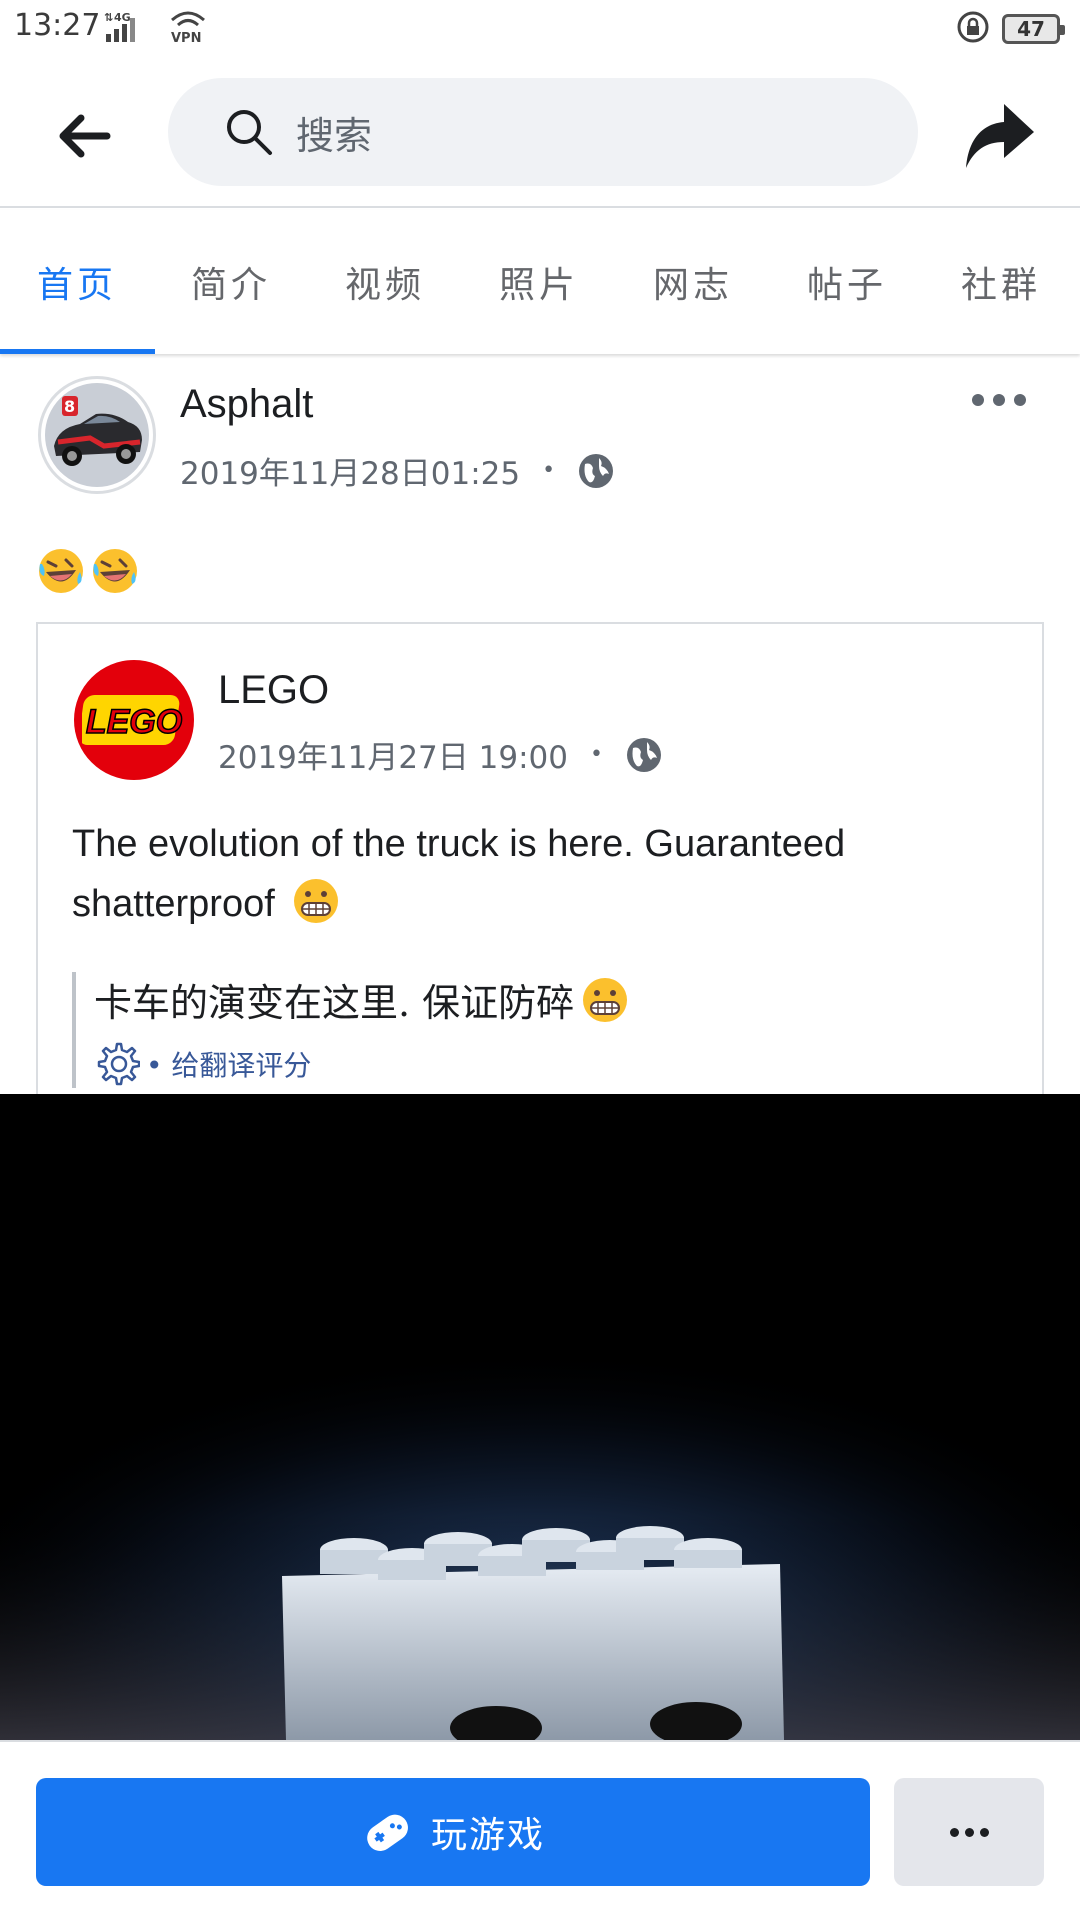  I want to click on asphalt-car-icon: 8, so click(97, 435).